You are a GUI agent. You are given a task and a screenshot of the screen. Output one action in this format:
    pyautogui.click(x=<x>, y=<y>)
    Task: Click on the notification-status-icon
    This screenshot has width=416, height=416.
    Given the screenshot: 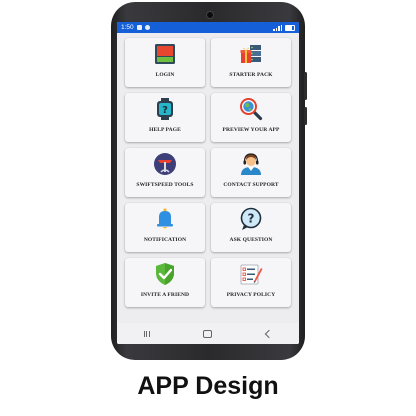 What is the action you would take?
    pyautogui.click(x=139, y=27)
    